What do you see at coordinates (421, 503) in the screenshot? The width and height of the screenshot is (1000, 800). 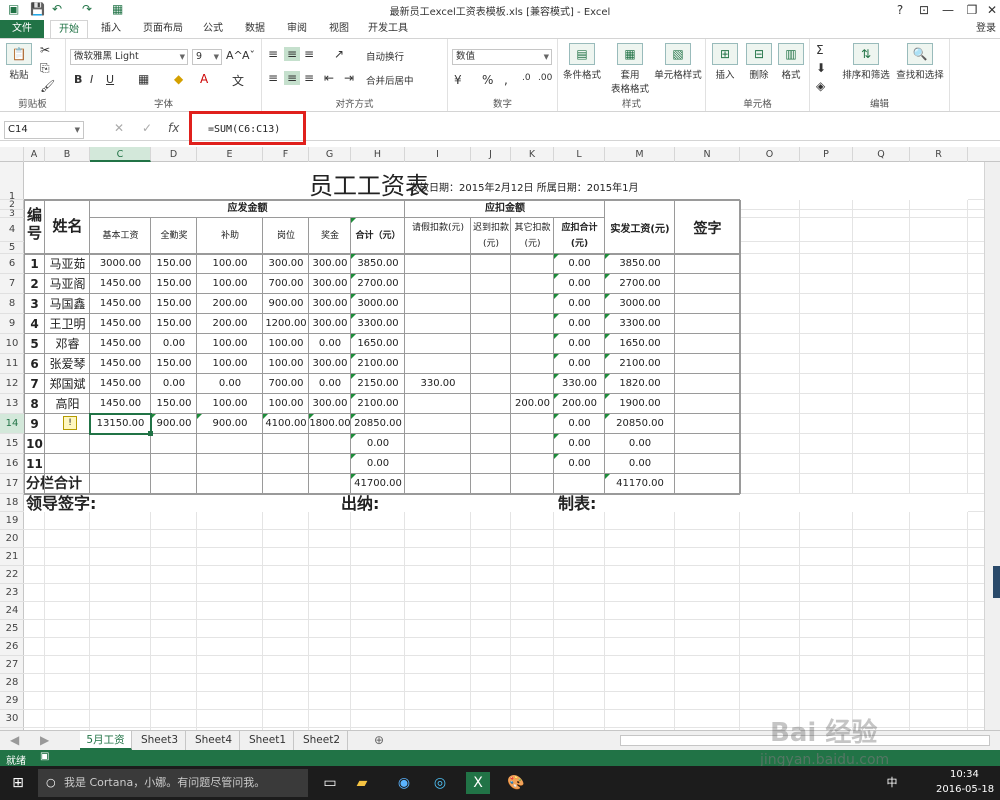 I see `signature-cashier: 出纳:` at bounding box center [421, 503].